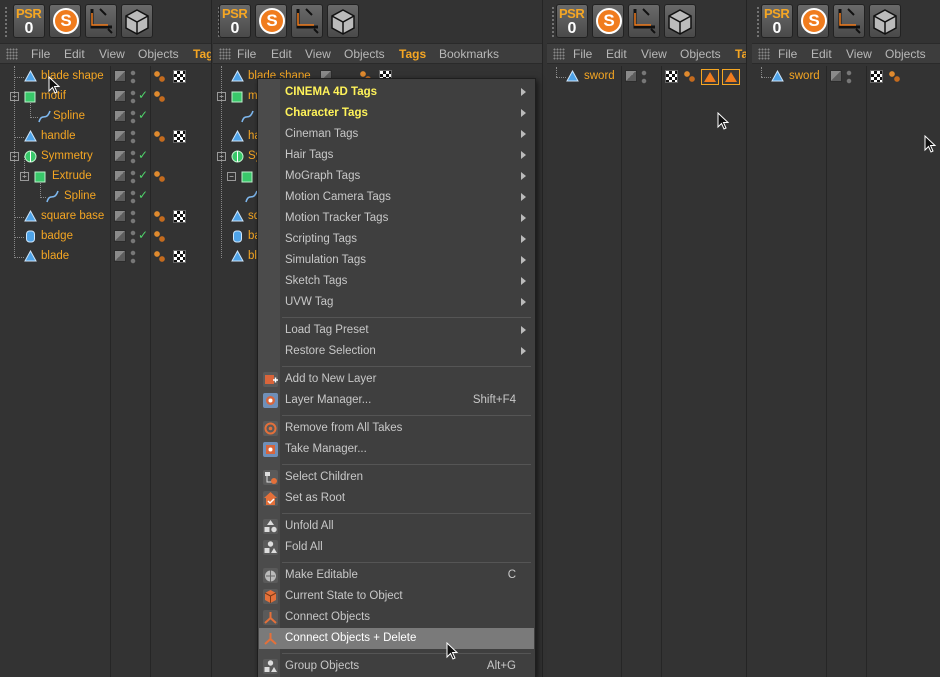 The height and width of the screenshot is (677, 940). What do you see at coordinates (396, 575) in the screenshot?
I see `menu-item-make-editable: Make Editable C` at bounding box center [396, 575].